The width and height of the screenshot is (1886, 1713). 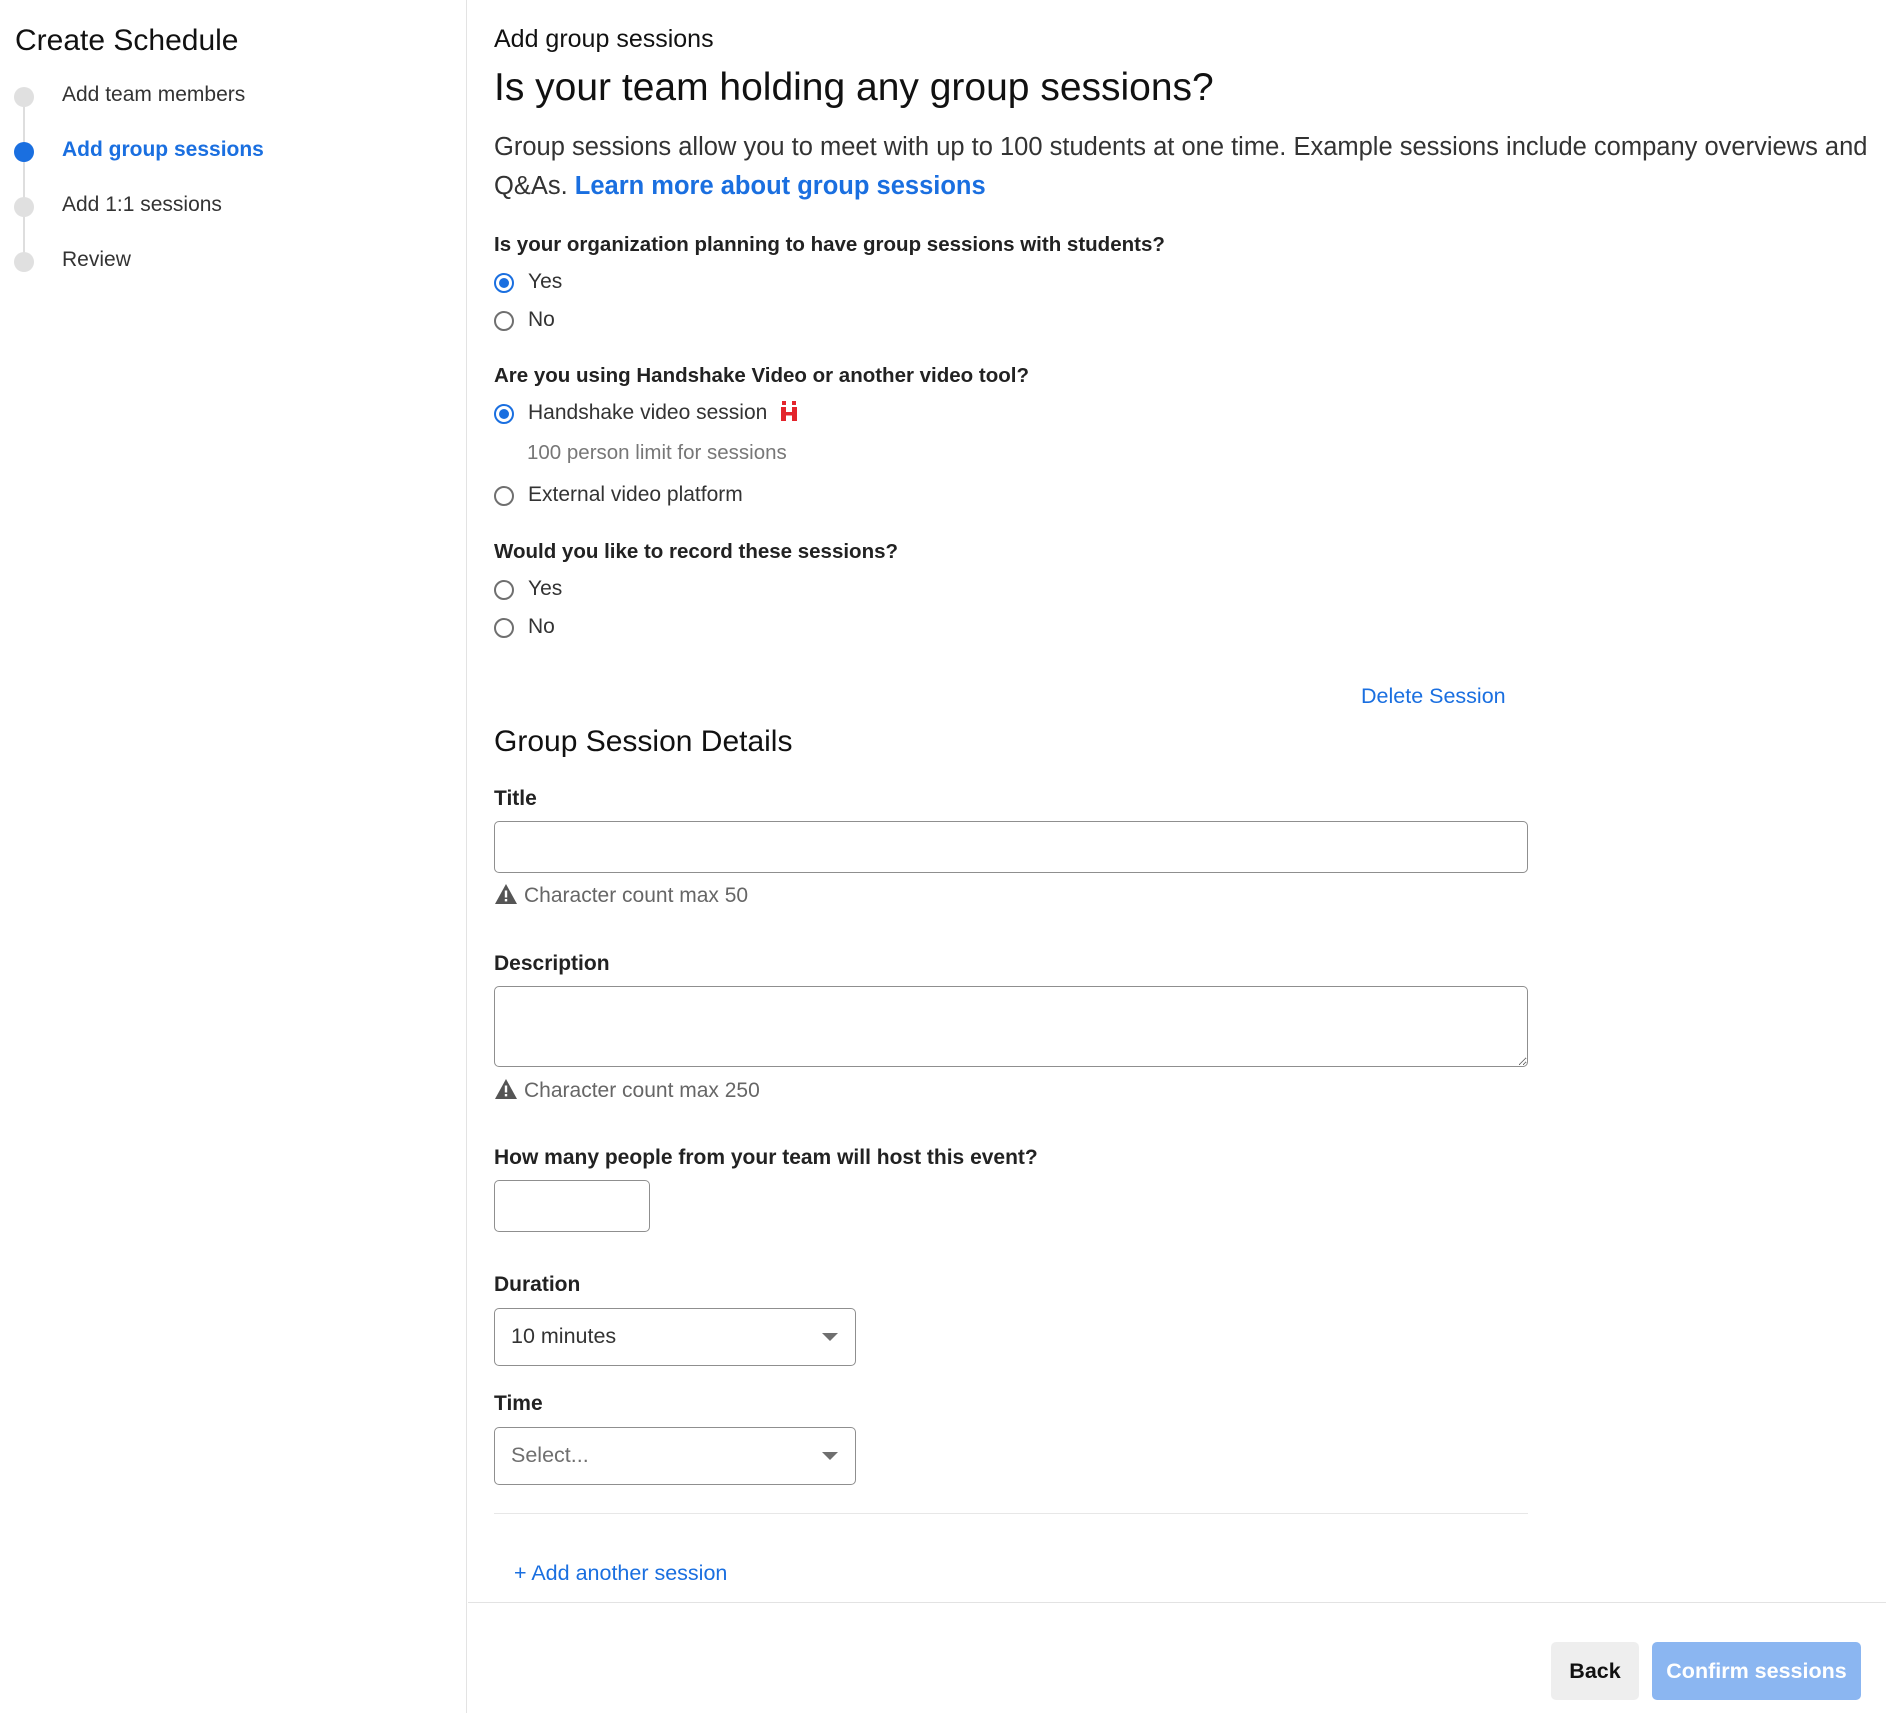 I want to click on duration-value: 10 minutes, so click(x=564, y=1336).